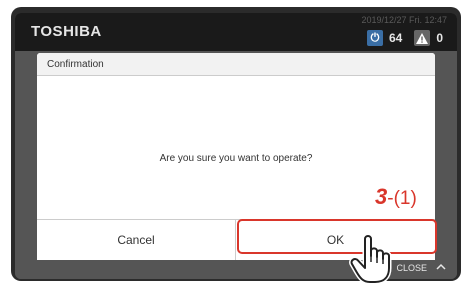 The height and width of the screenshot is (285, 470). What do you see at coordinates (381, 196) in the screenshot?
I see `step-number: 3` at bounding box center [381, 196].